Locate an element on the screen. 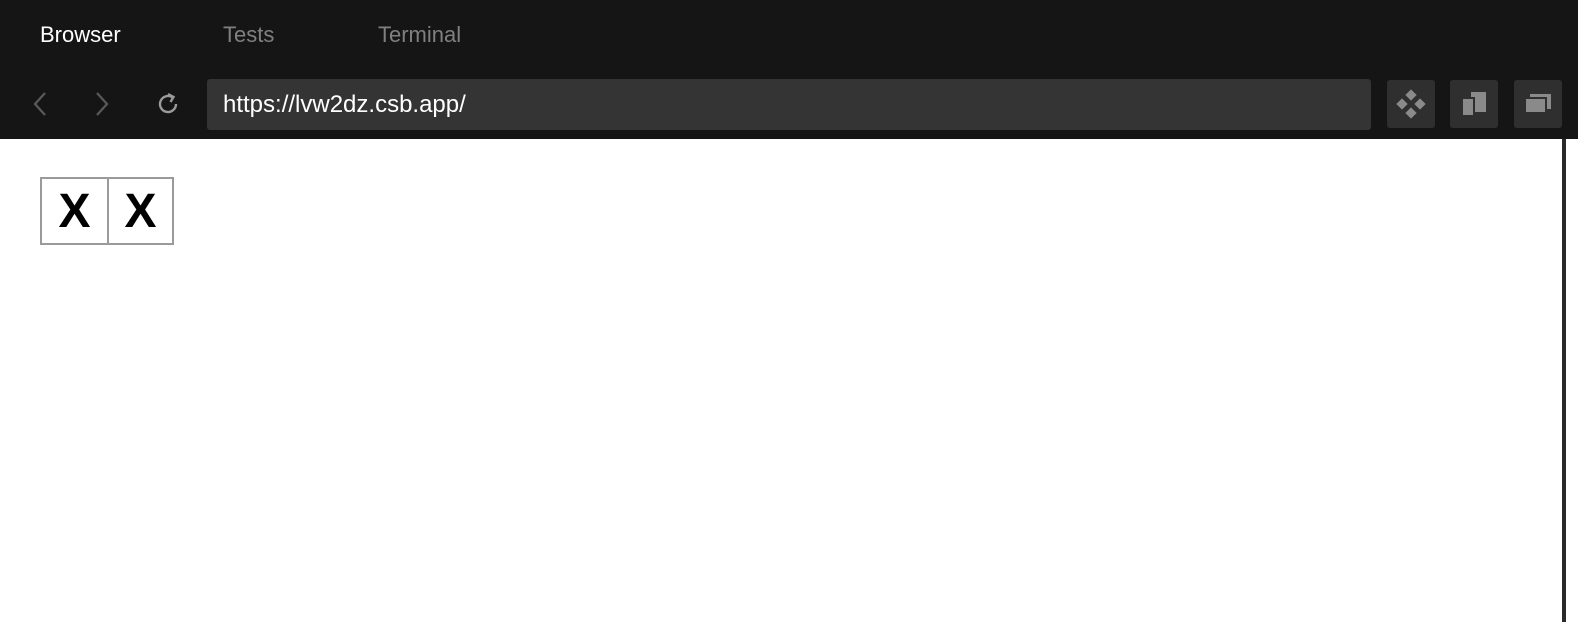  chevron-left-icon is located at coordinates (39, 104).